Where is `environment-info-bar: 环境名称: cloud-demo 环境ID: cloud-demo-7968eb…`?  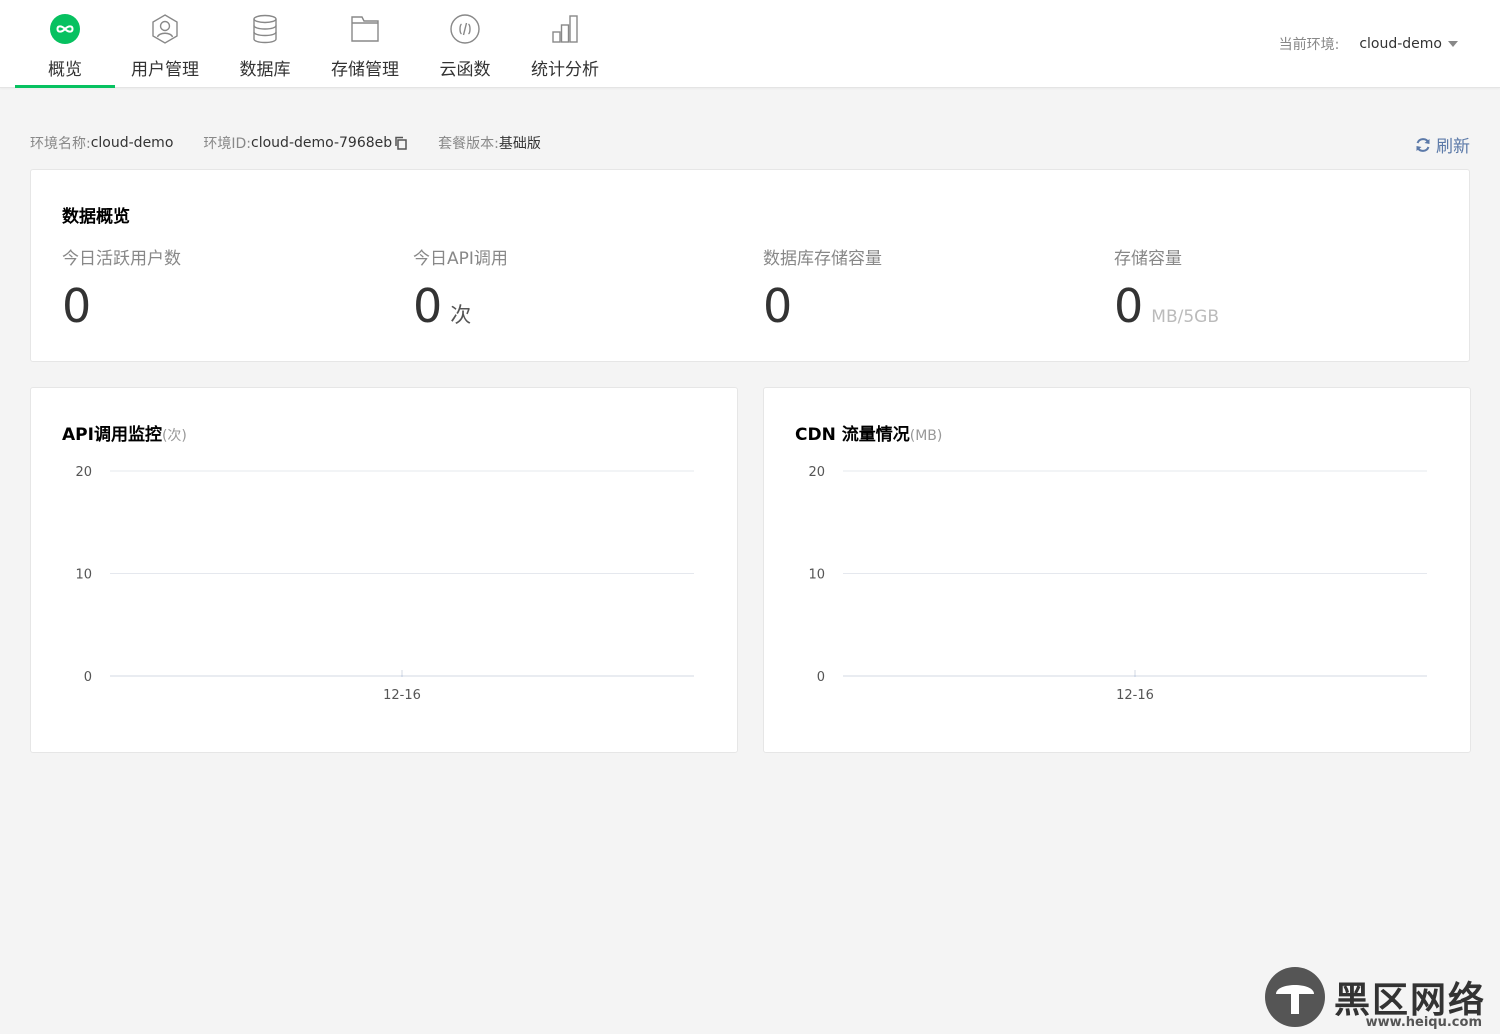 environment-info-bar: 环境名称: cloud-demo 环境ID: cloud-demo-7968eb… is located at coordinates (750, 144).